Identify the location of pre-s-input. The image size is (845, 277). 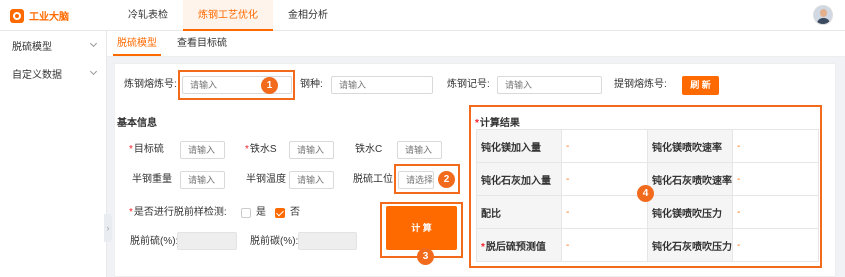
(207, 241).